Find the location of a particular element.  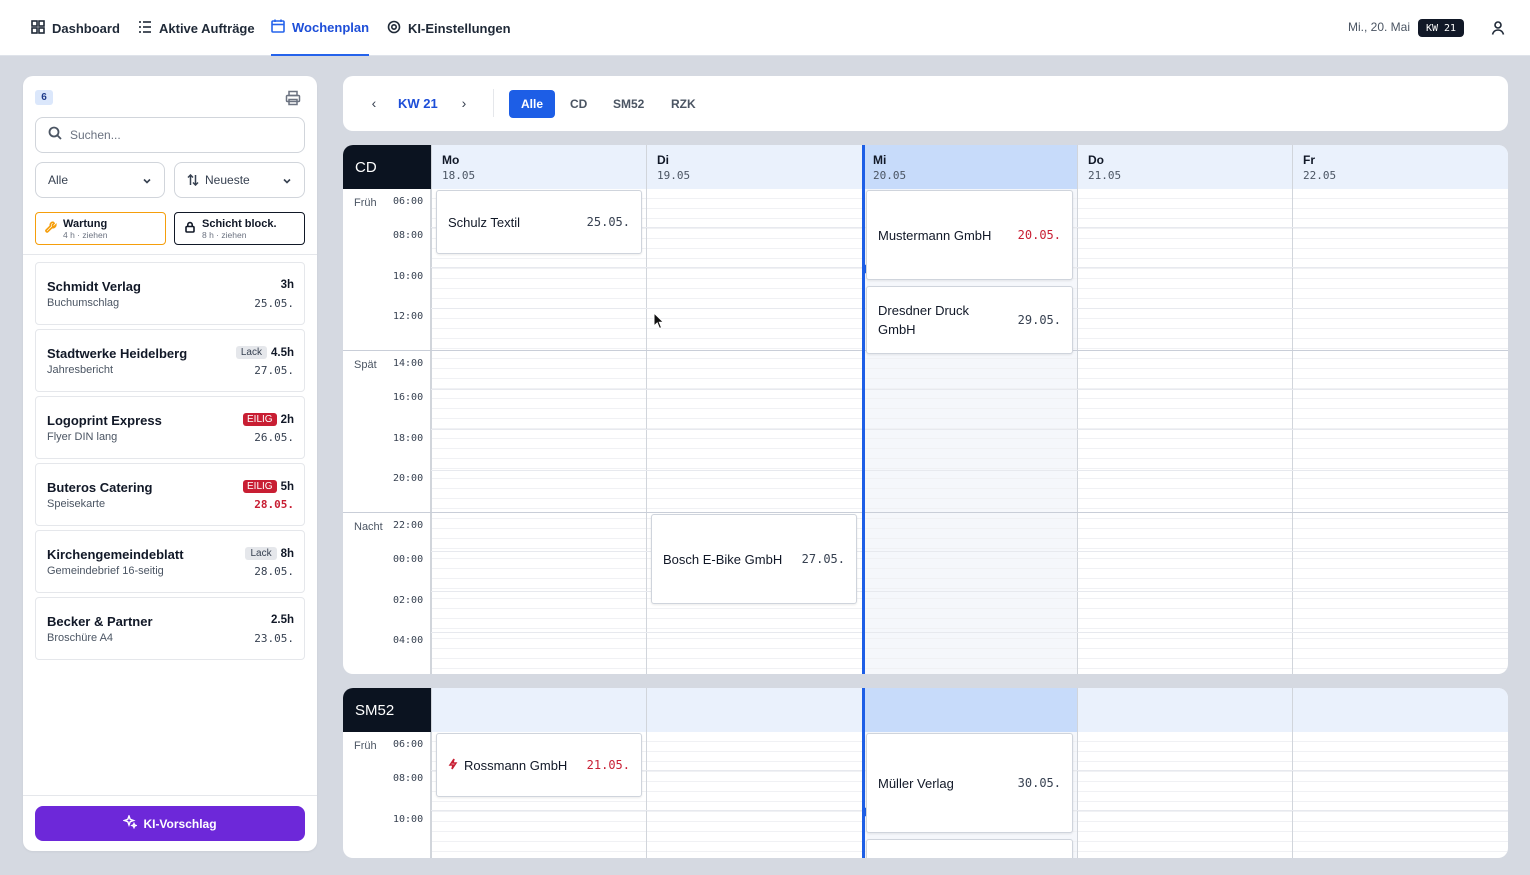

sort-select: Neueste is located at coordinates (239, 180).